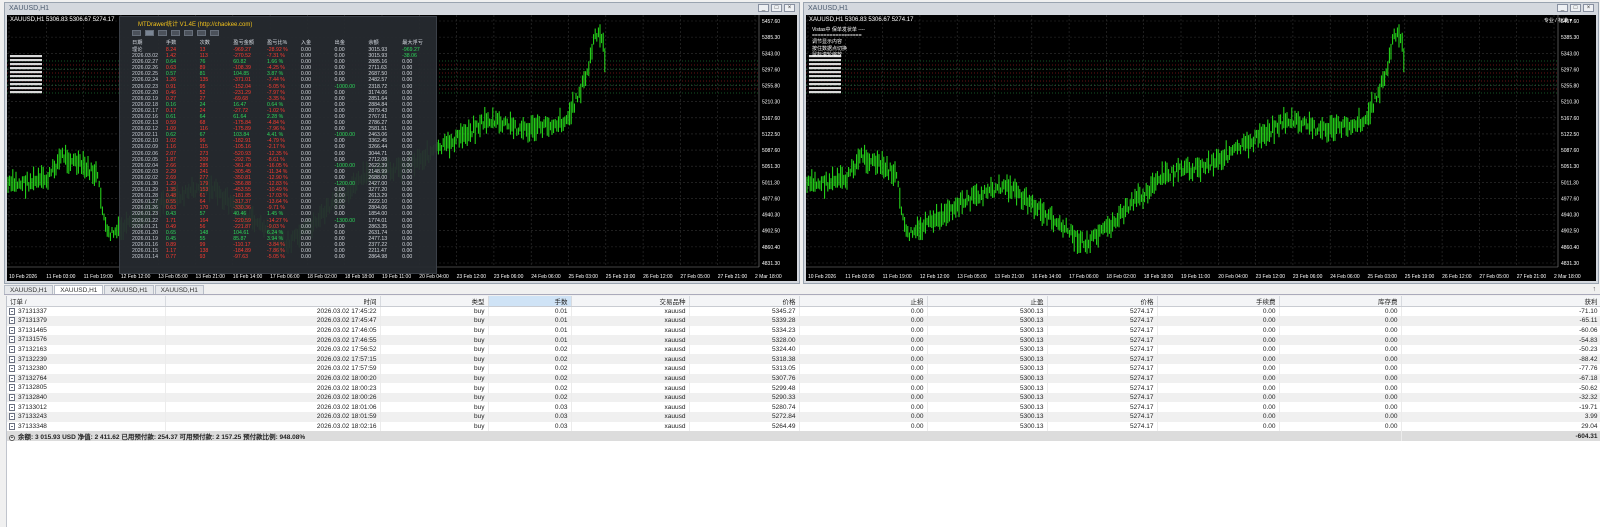 The width and height of the screenshot is (1600, 527). Describe the element at coordinates (530, 301) in the screenshot. I see `column-header: 手数` at that location.